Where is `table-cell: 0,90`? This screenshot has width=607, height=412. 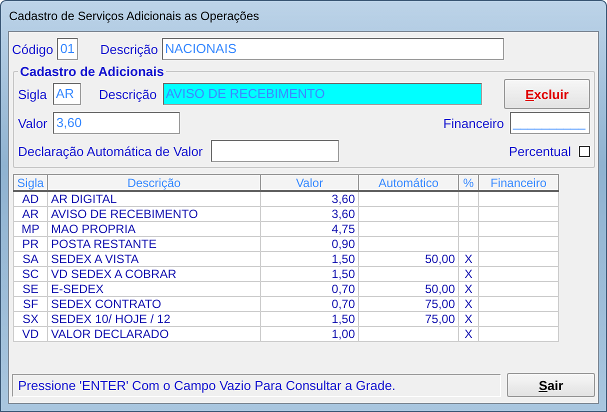
table-cell: 0,90 is located at coordinates (309, 244).